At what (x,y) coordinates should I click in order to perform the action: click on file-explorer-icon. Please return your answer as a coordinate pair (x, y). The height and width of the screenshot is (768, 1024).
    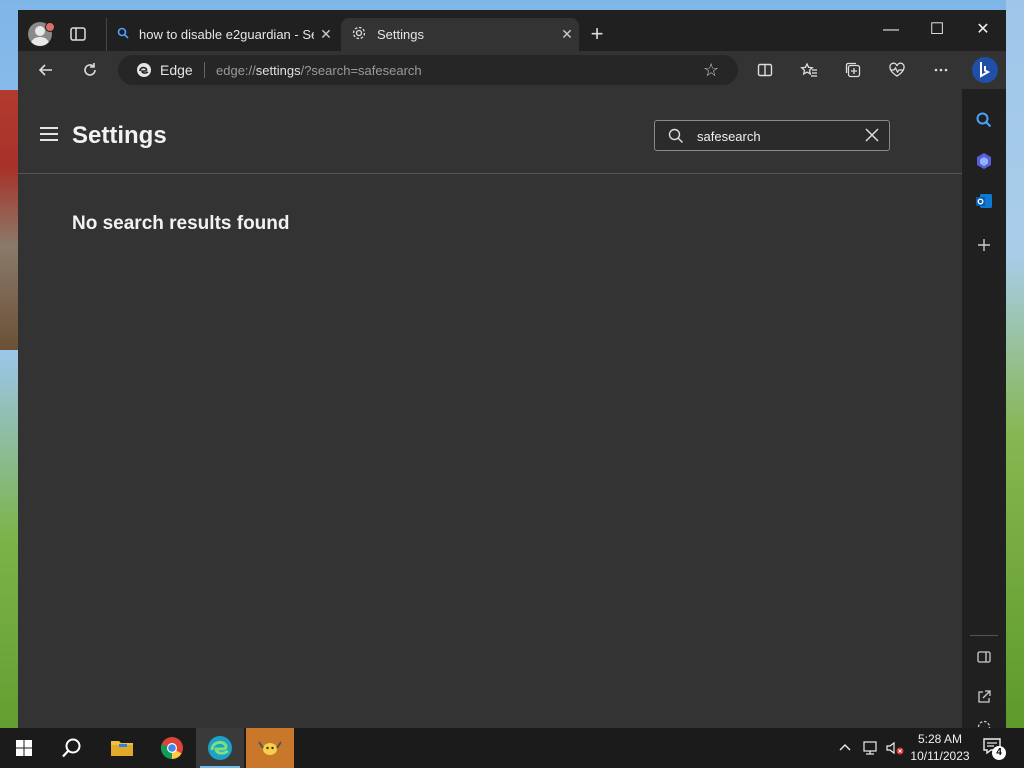
    Looking at the image, I should click on (122, 748).